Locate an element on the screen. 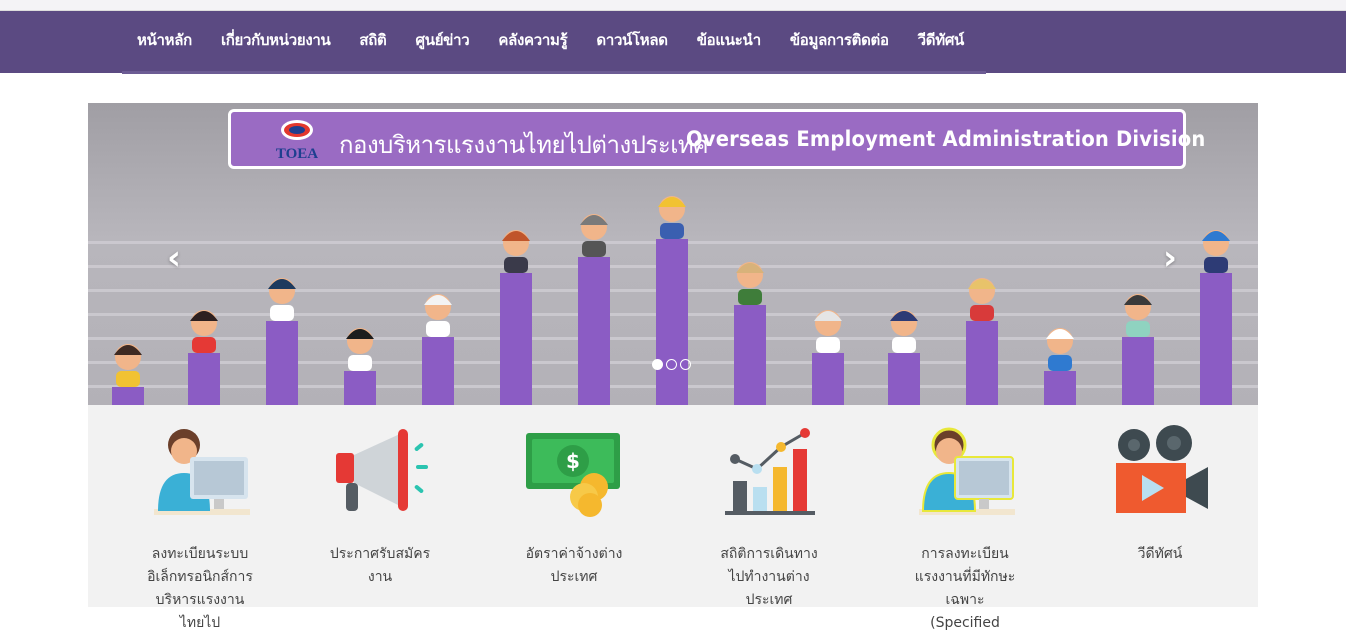 The height and width of the screenshot is (635, 1346). service-label-wage-rates: อัตราค่าจ้างต่างประเทศ is located at coordinates (574, 565).